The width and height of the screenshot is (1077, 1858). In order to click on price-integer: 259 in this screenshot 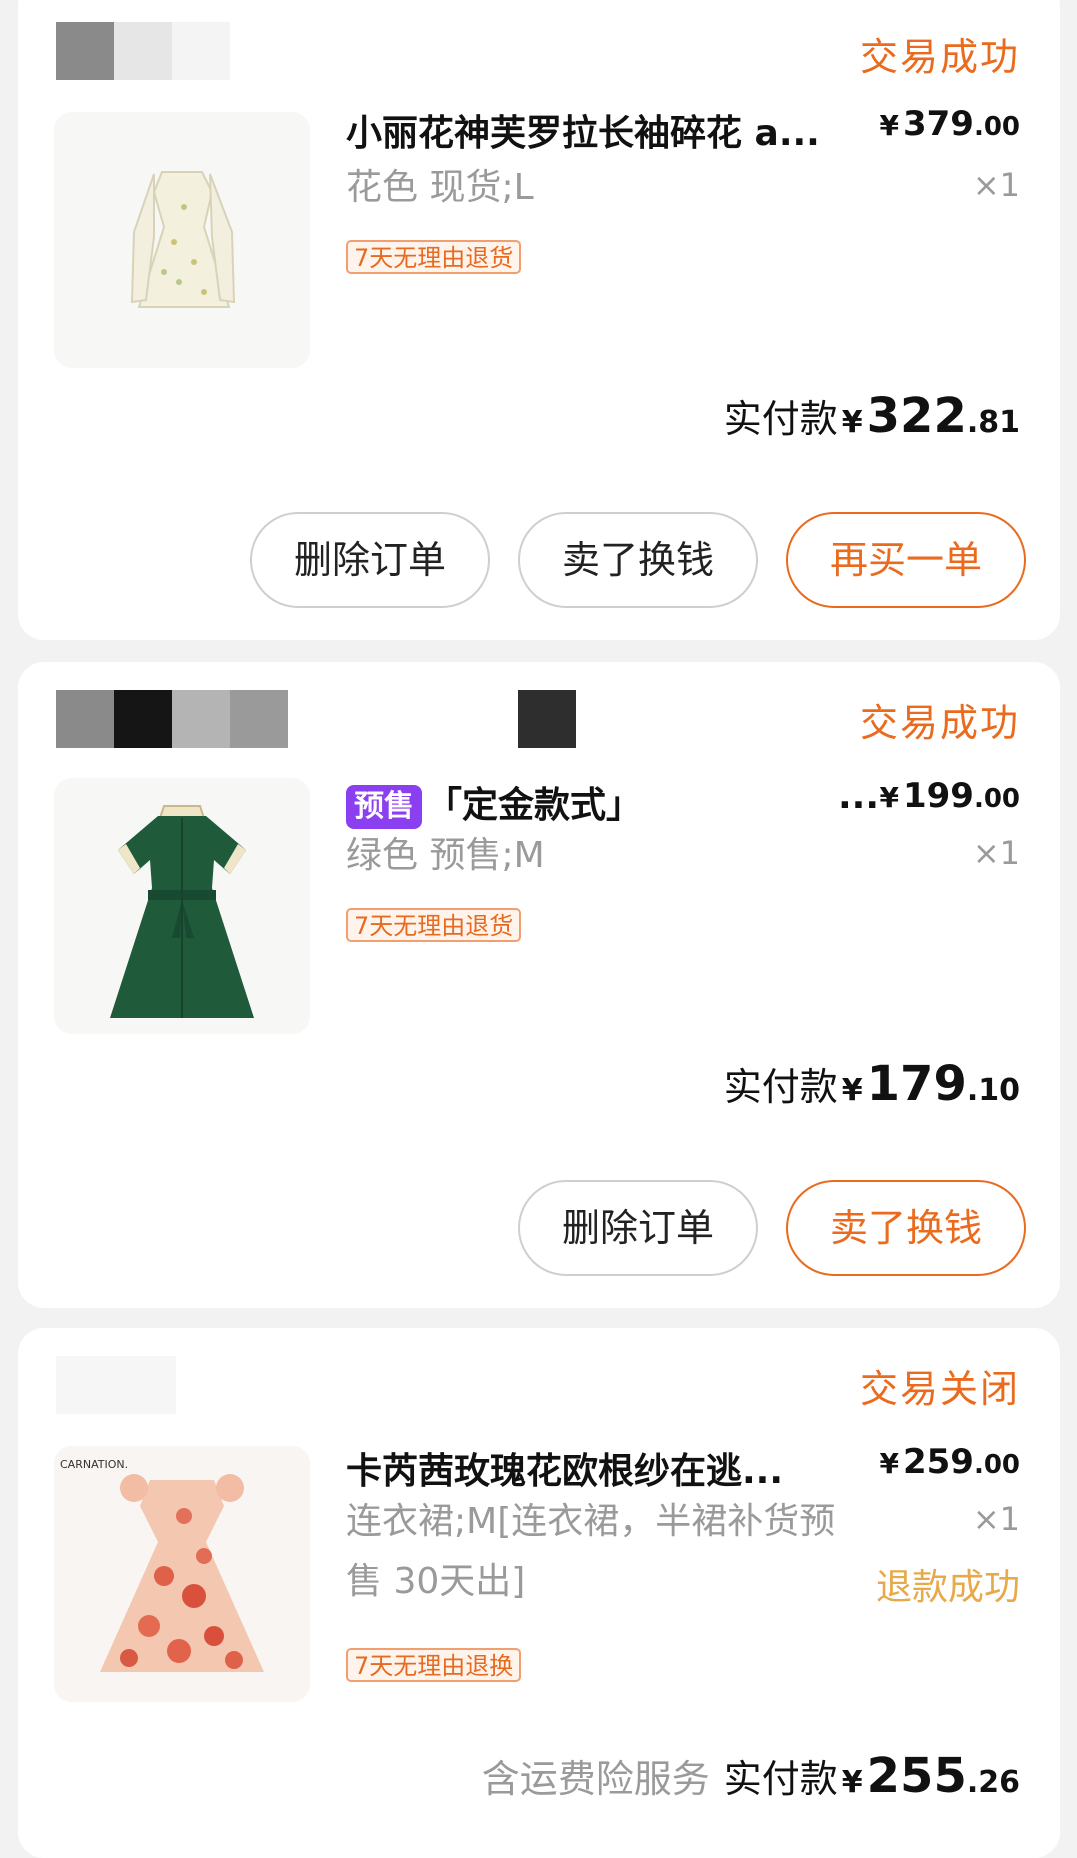, I will do `click(938, 1462)`.